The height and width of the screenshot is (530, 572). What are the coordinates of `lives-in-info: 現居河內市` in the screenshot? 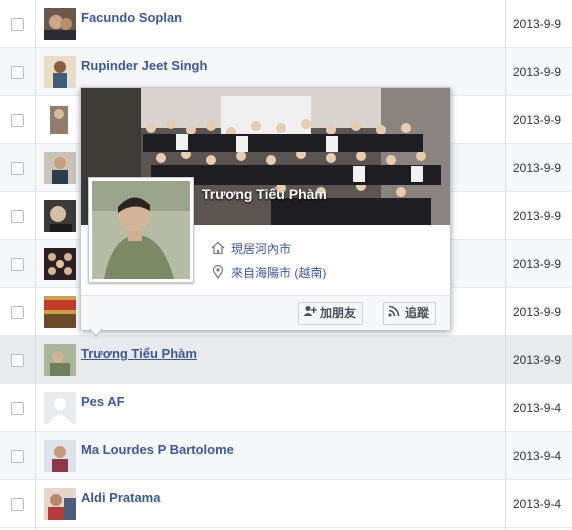 It's located at (251, 249).